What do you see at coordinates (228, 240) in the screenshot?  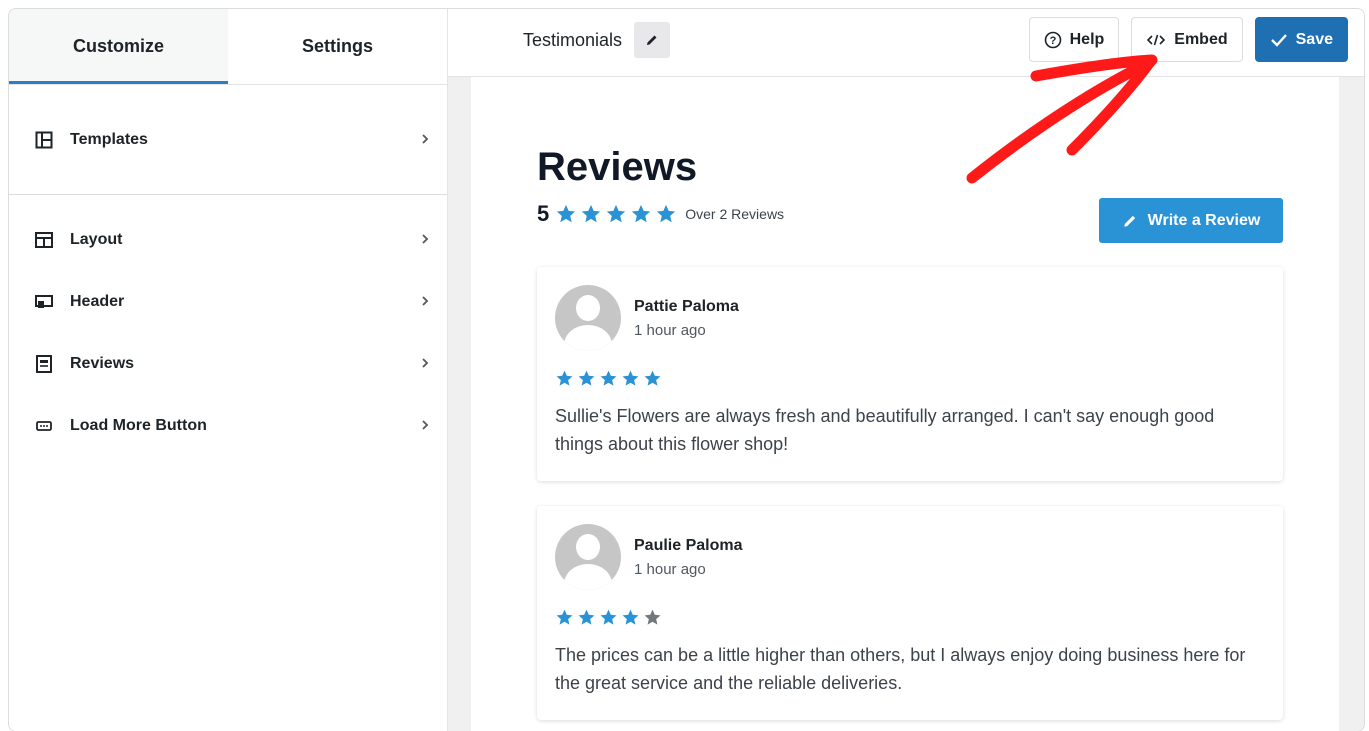 I see `sidebar-item-layout: Layout` at bounding box center [228, 240].